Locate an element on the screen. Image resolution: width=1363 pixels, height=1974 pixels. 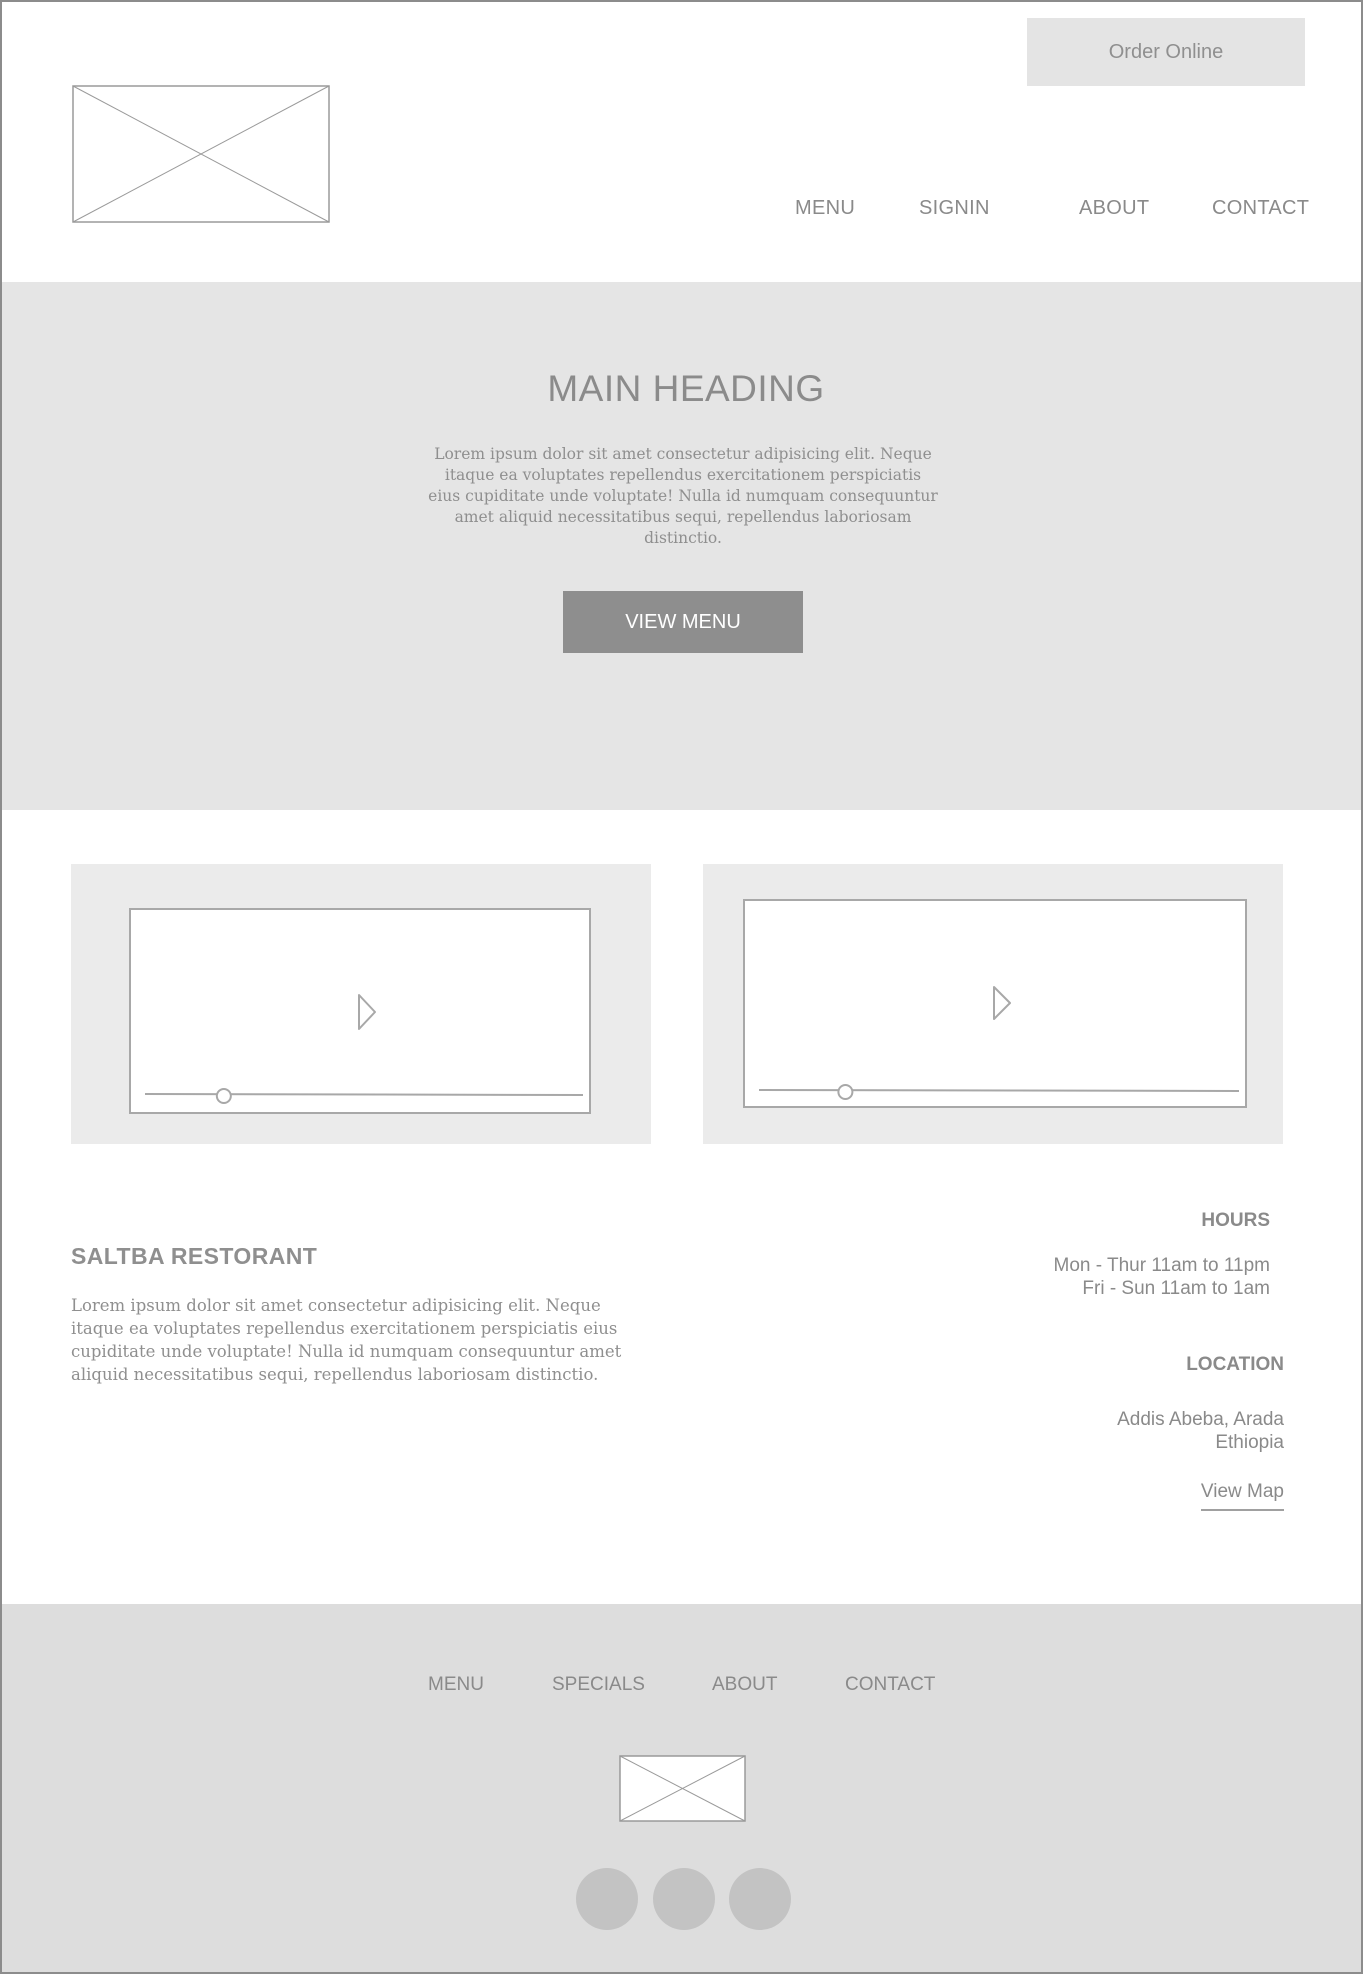
nav-signin-link: SIGNIN is located at coordinates (954, 208).